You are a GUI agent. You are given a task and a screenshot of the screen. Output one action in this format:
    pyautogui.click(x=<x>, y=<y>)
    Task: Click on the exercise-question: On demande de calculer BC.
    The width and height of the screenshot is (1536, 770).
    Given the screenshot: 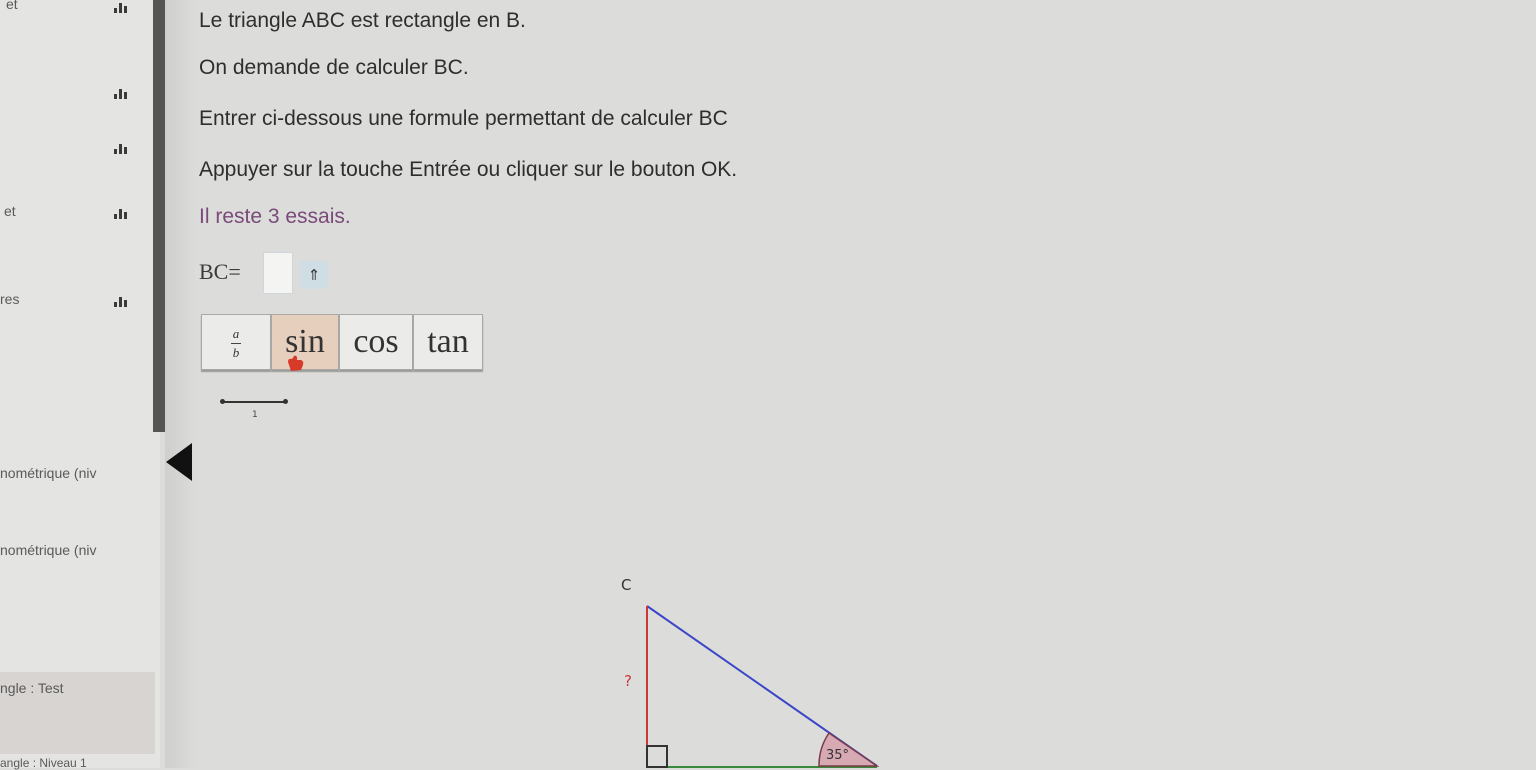 What is the action you would take?
    pyautogui.click(x=334, y=67)
    